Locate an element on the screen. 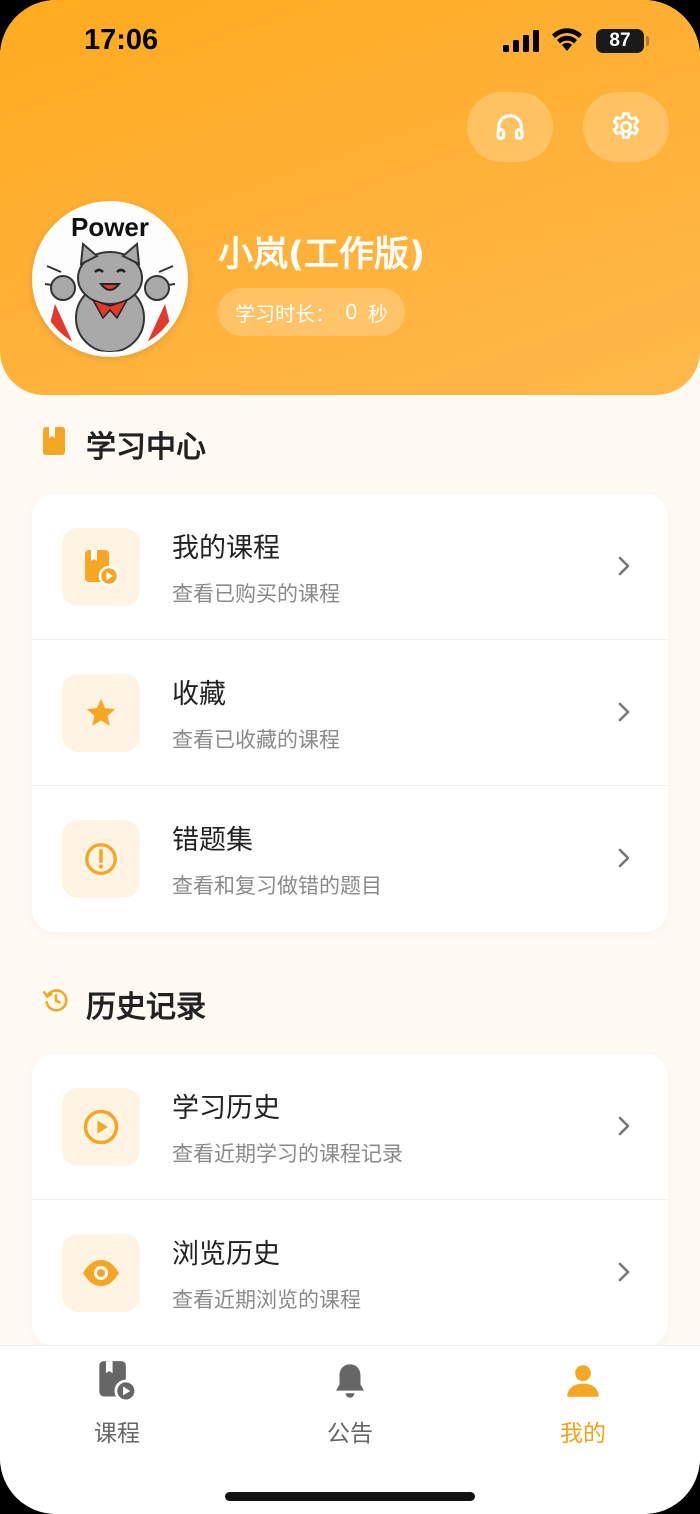 Image resolution: width=700 pixels, height=1514 pixels. list-item-wrong-questions: 错题集 查看和复习做错的题目 is located at coordinates (350, 859).